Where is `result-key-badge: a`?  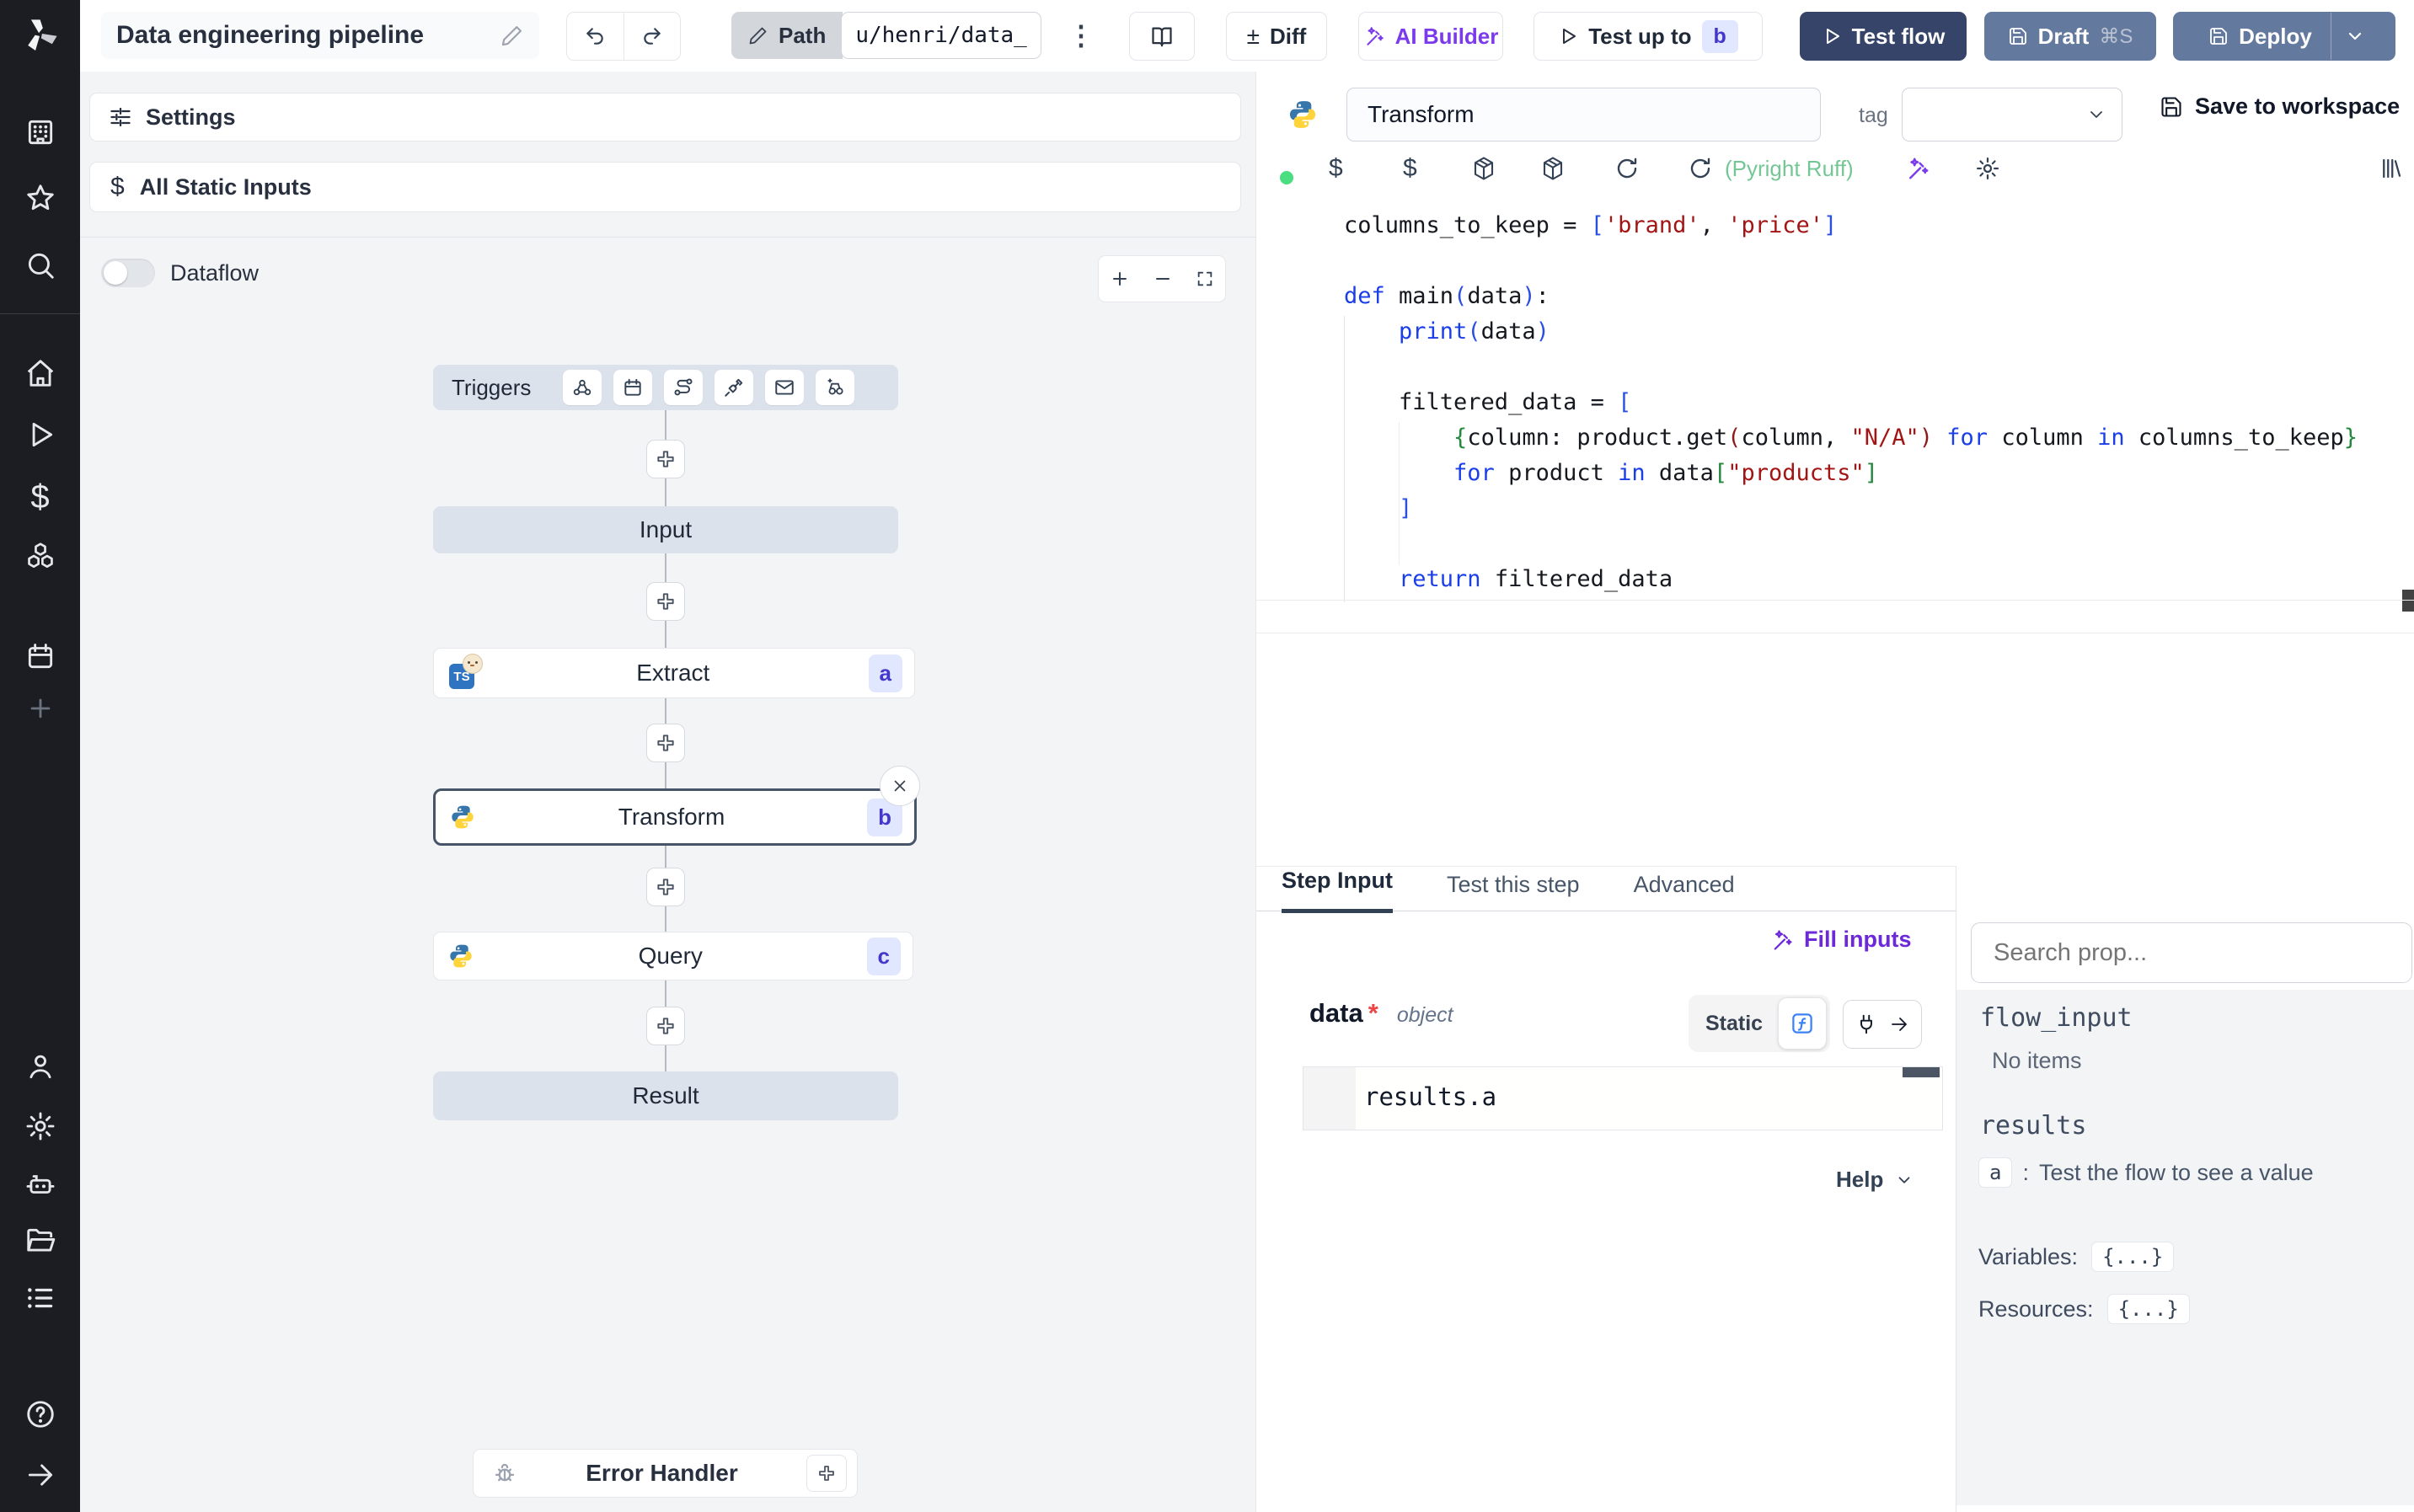
result-key-badge: a is located at coordinates (1995, 1172).